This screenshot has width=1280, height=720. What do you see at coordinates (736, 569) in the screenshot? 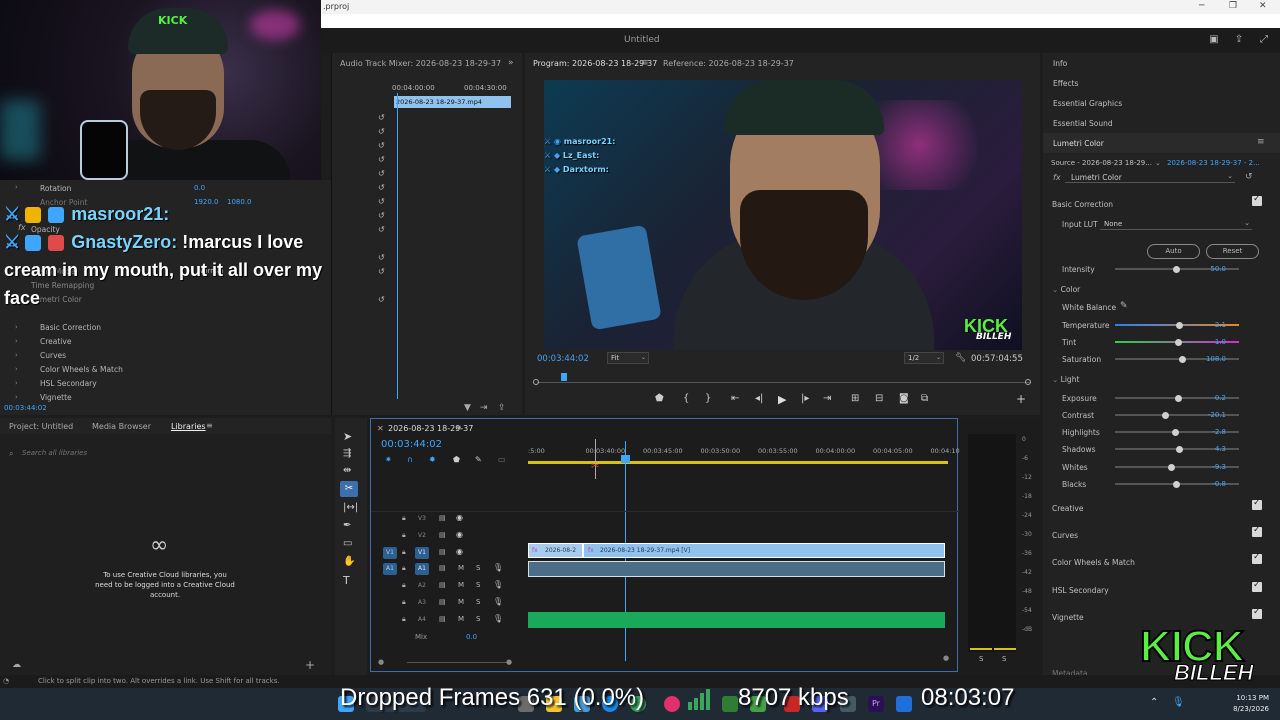
I see `audio-clip-a1` at bounding box center [736, 569].